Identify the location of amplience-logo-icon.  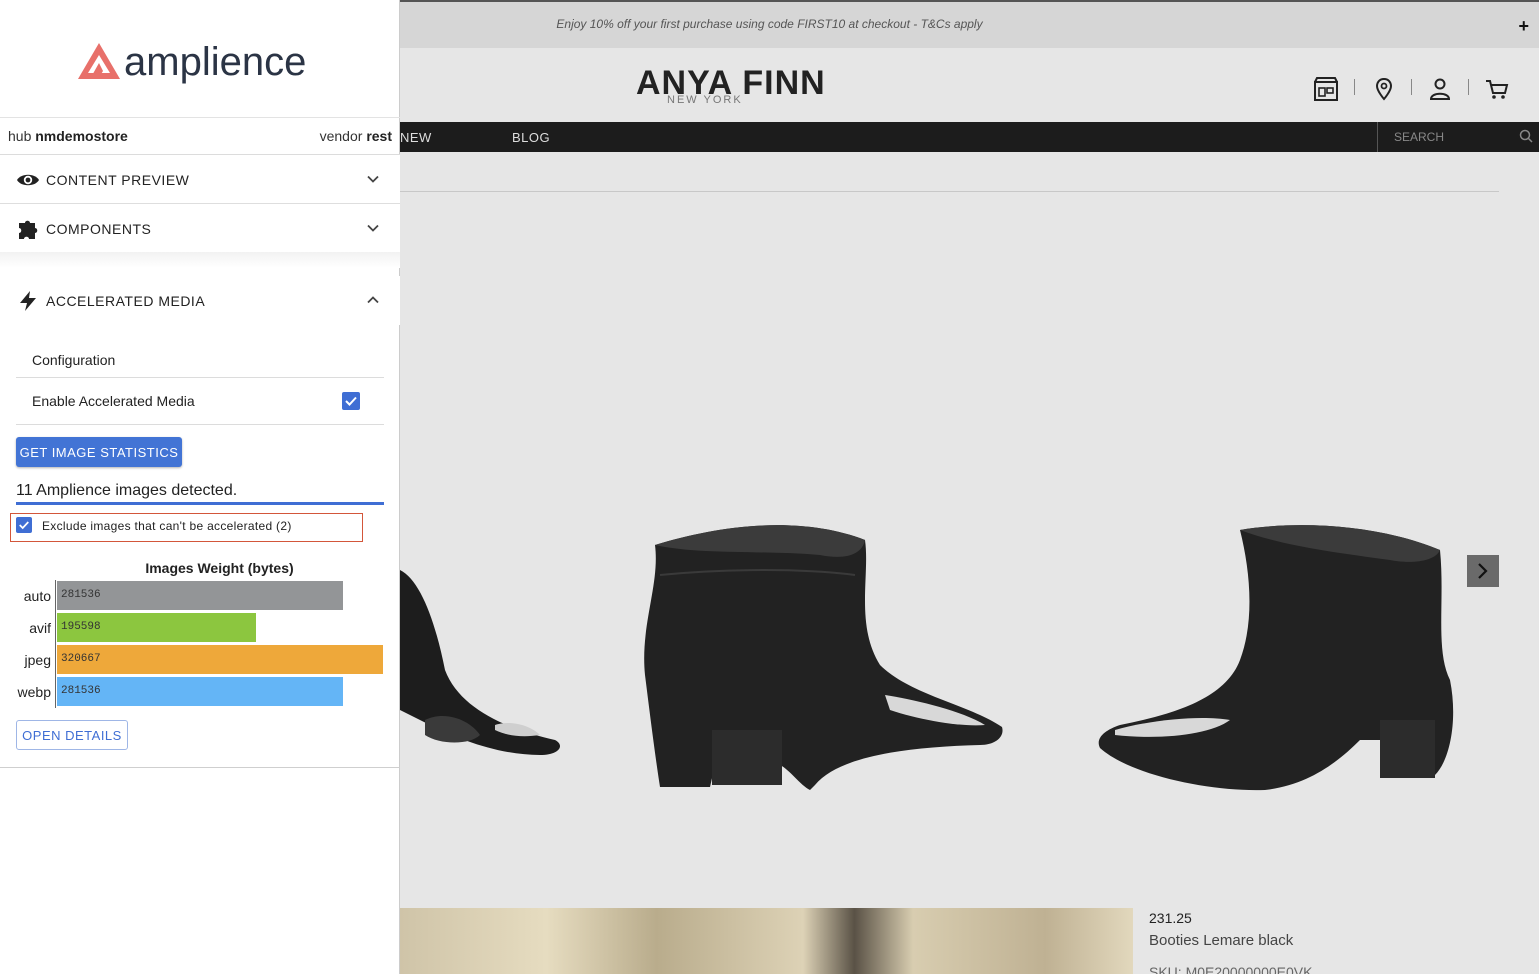
(99, 61).